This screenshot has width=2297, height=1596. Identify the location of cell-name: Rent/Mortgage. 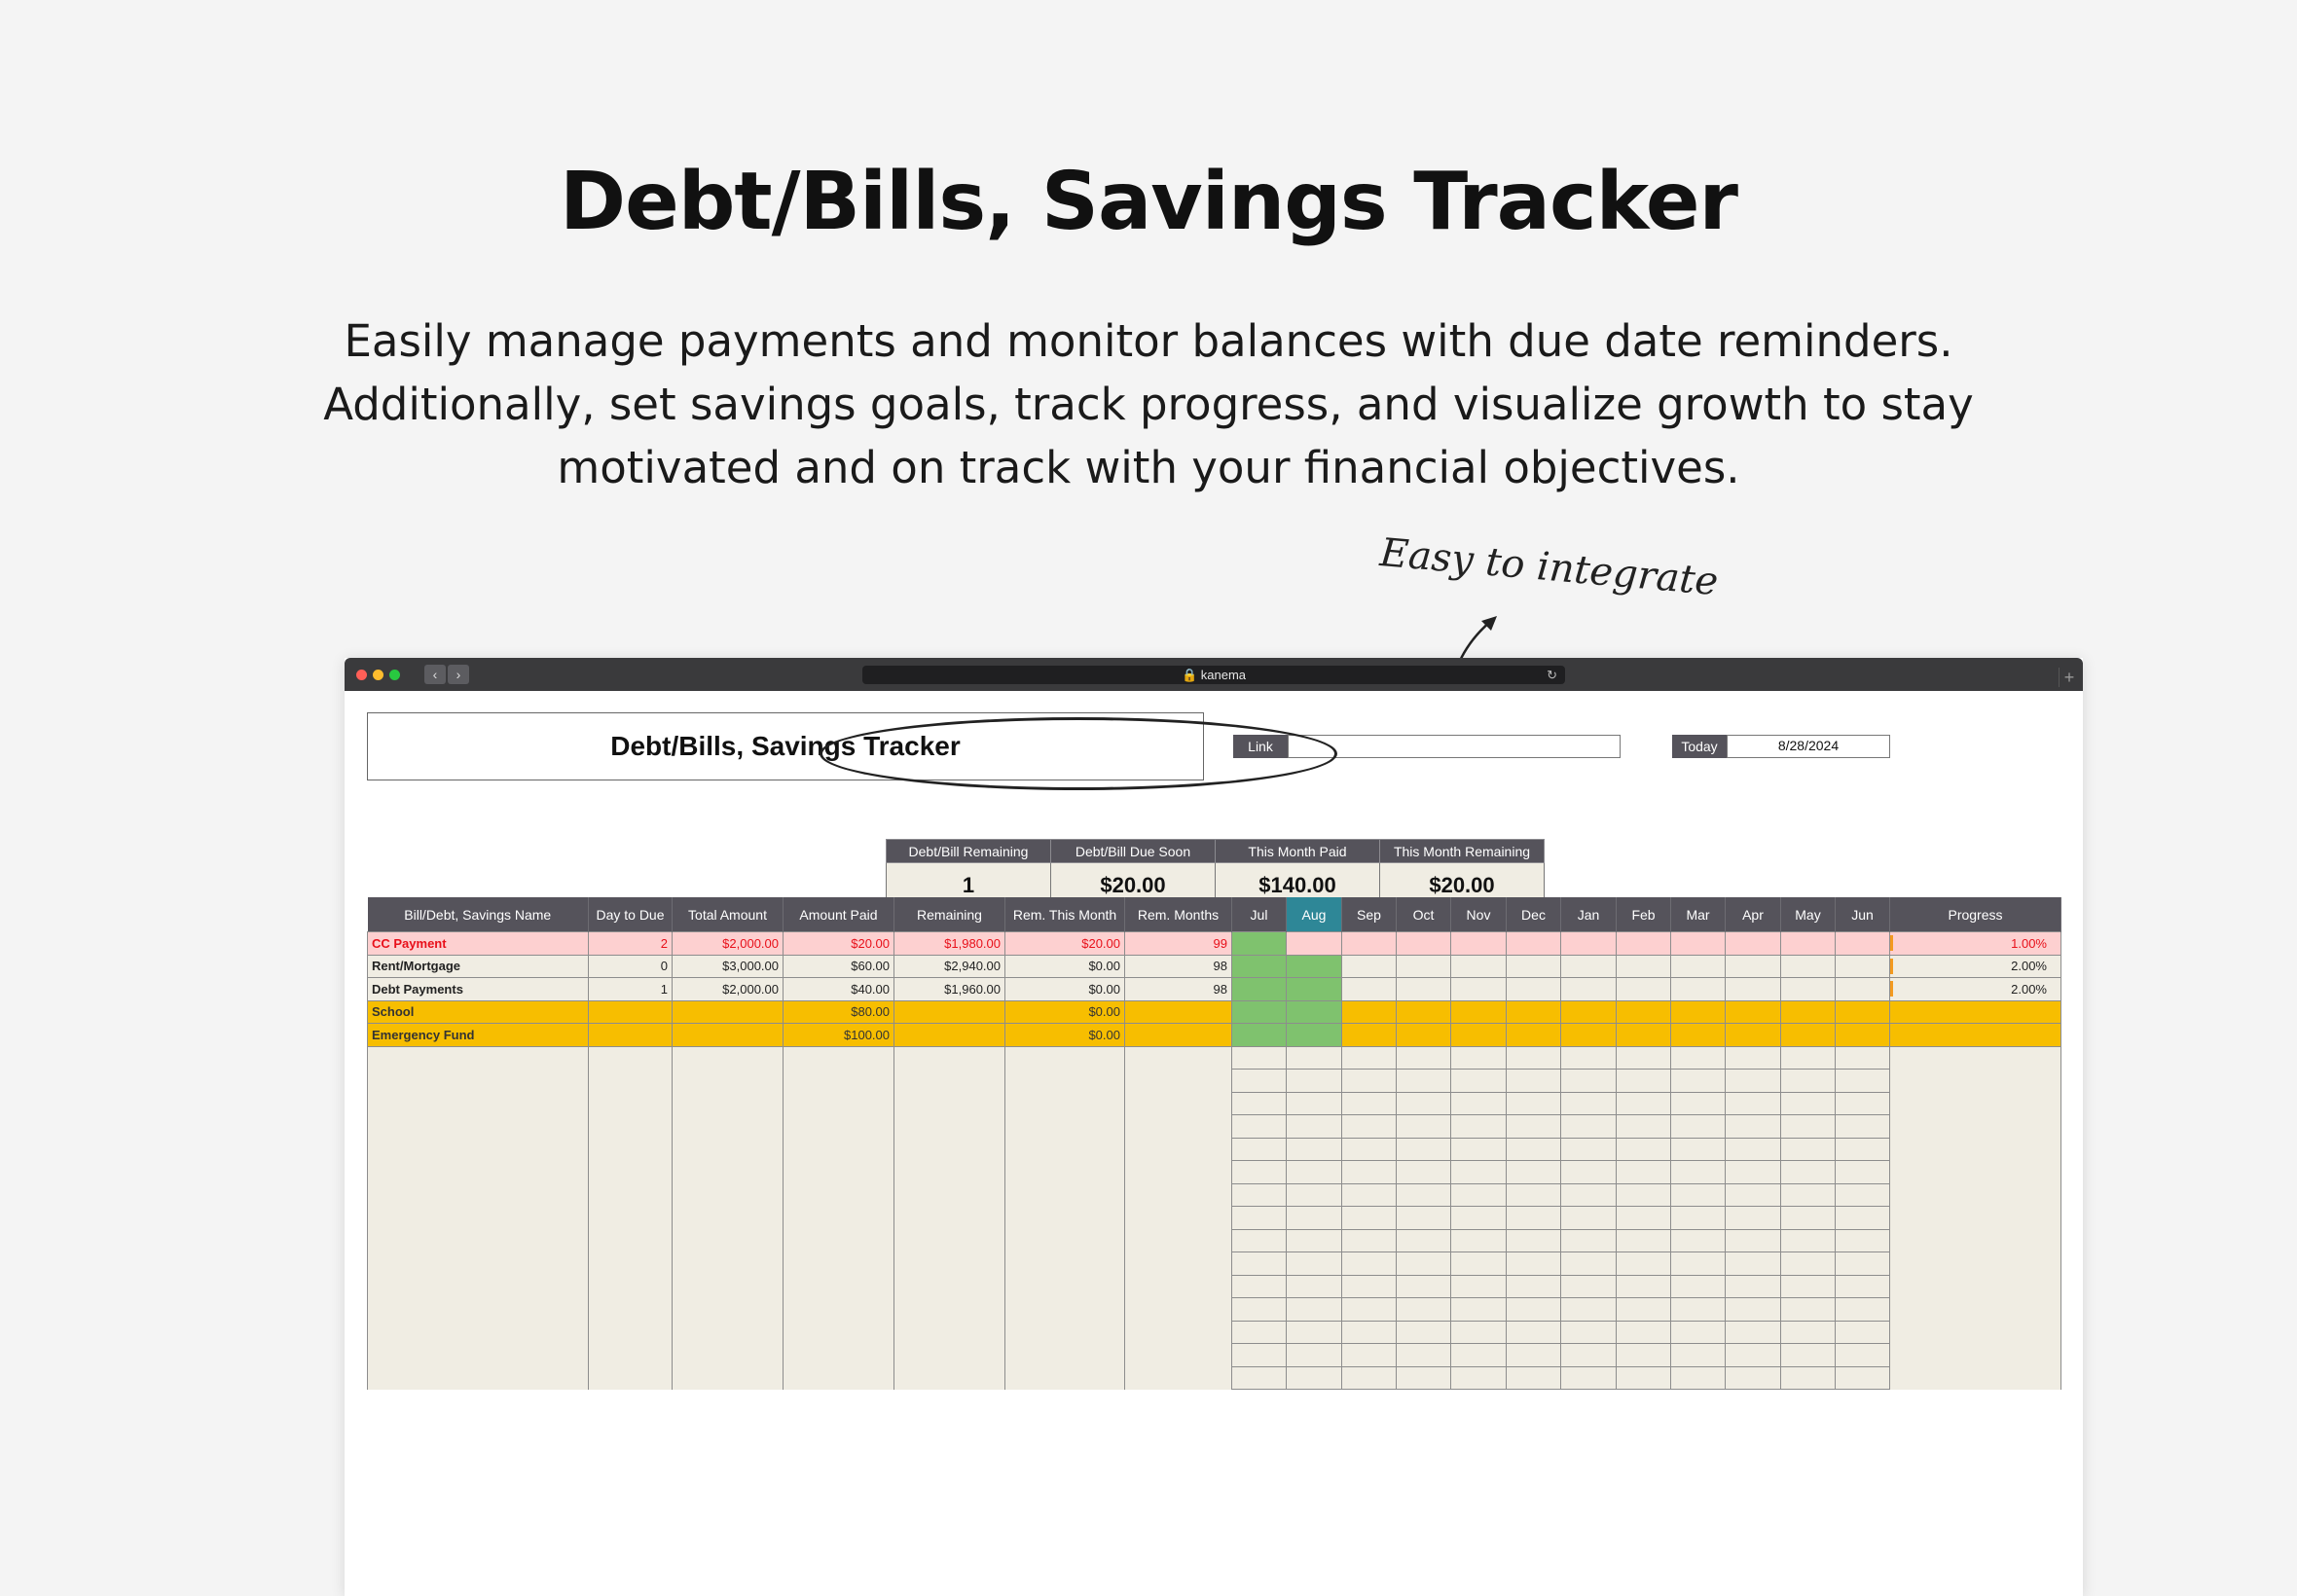
(478, 966).